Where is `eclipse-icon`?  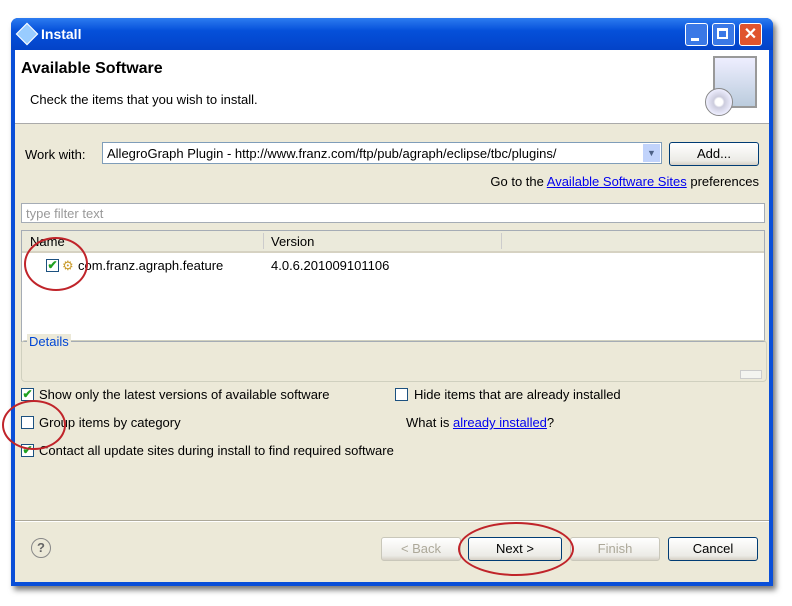 eclipse-icon is located at coordinates (27, 34).